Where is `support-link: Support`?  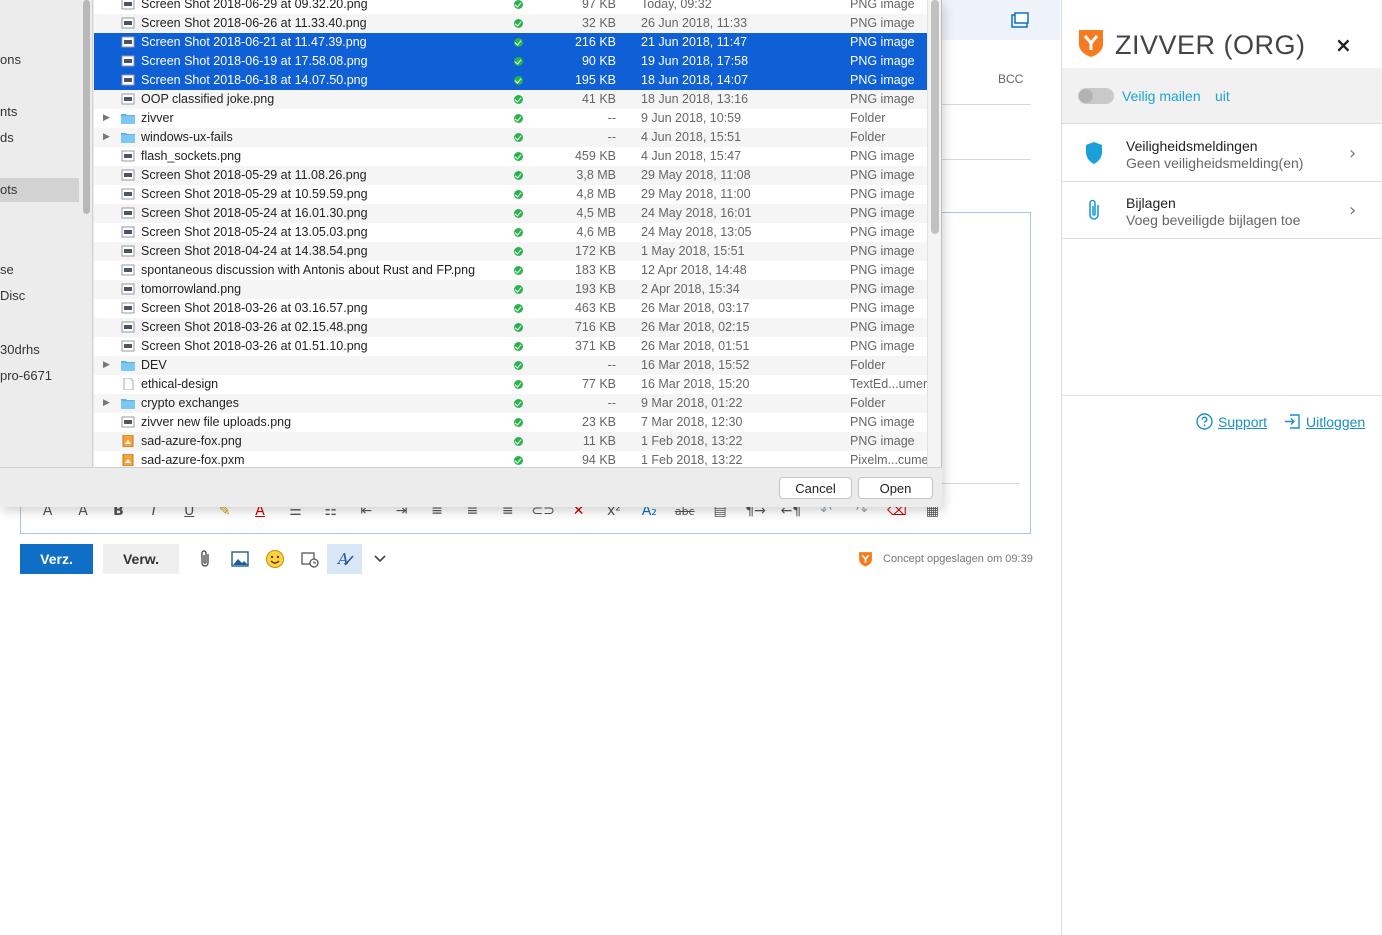
support-link: Support is located at coordinates (1231, 421).